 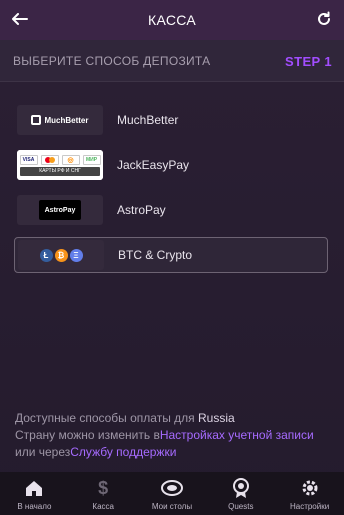 I want to click on method-name: AstroPay, so click(x=141, y=210).